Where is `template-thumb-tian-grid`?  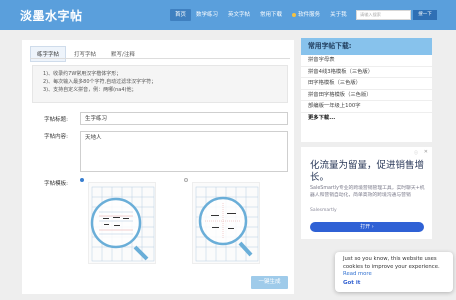 template-thumb-tian-grid is located at coordinates (226, 223).